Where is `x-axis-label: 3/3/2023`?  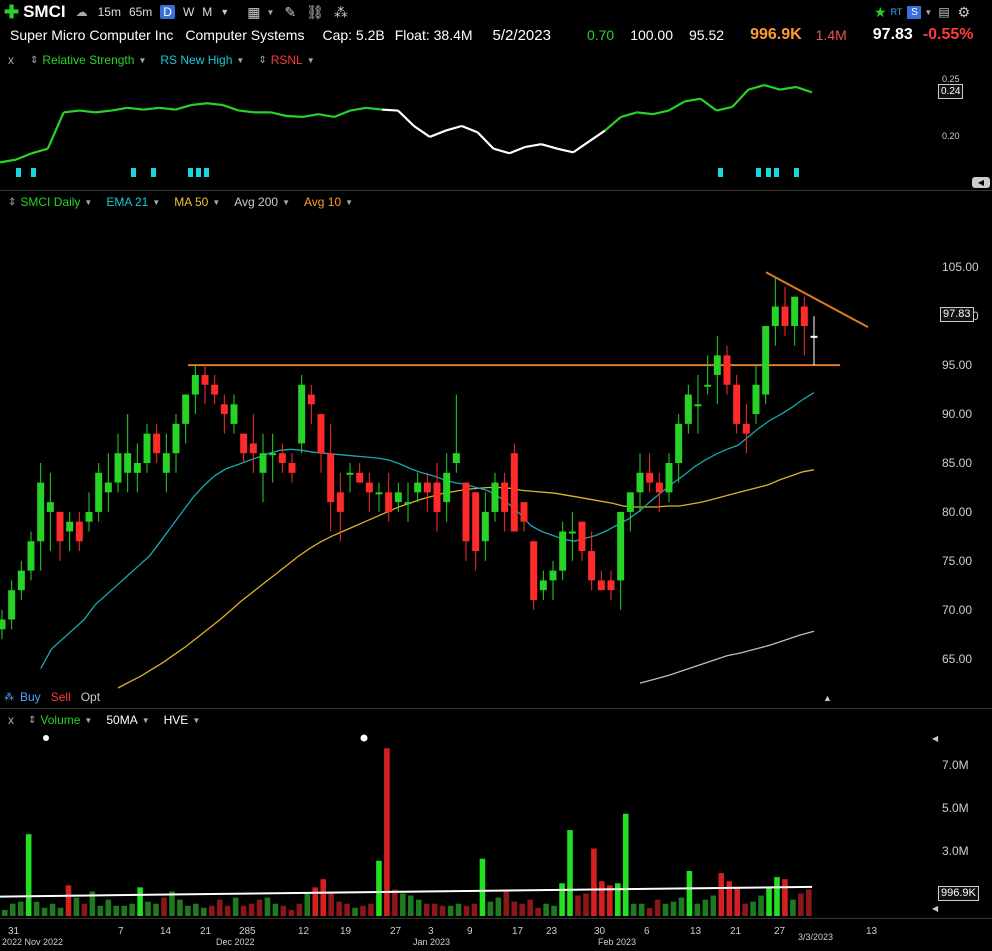 x-axis-label: 3/3/2023 is located at coordinates (816, 937).